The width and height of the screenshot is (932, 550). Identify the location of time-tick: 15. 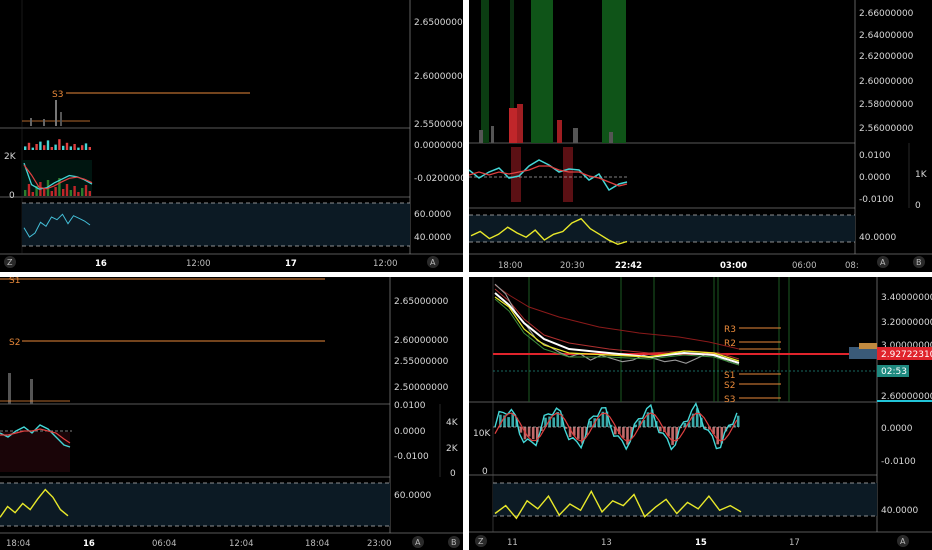
(701, 543).